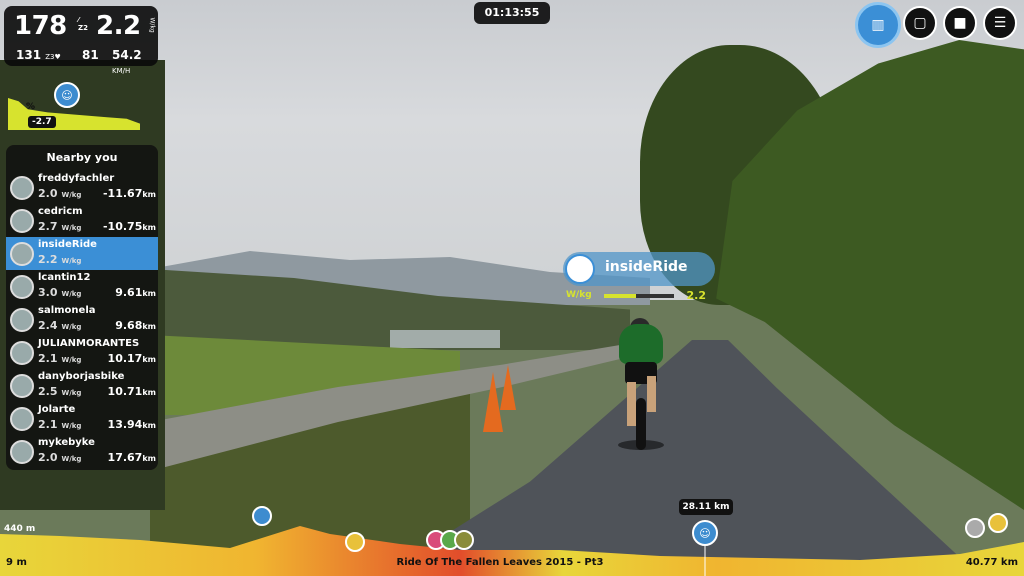 The height and width of the screenshot is (576, 1024). I want to click on rider-wkg: 2.2 W/kg, so click(60, 259).